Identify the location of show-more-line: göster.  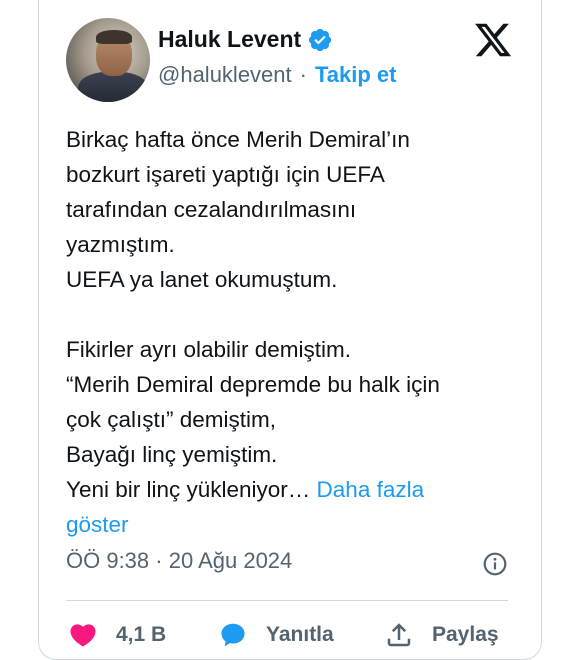
(286, 524).